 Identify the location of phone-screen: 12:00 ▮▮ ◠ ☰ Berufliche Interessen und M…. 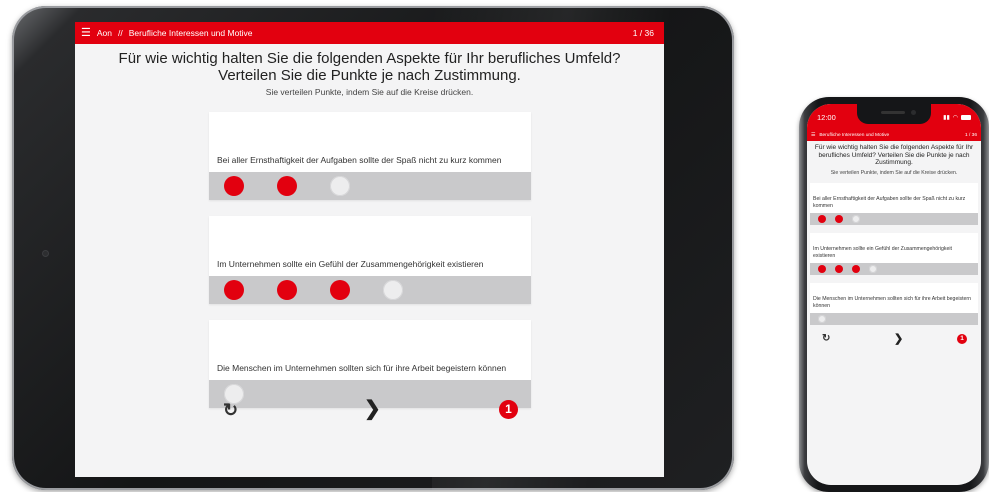
(894, 294).